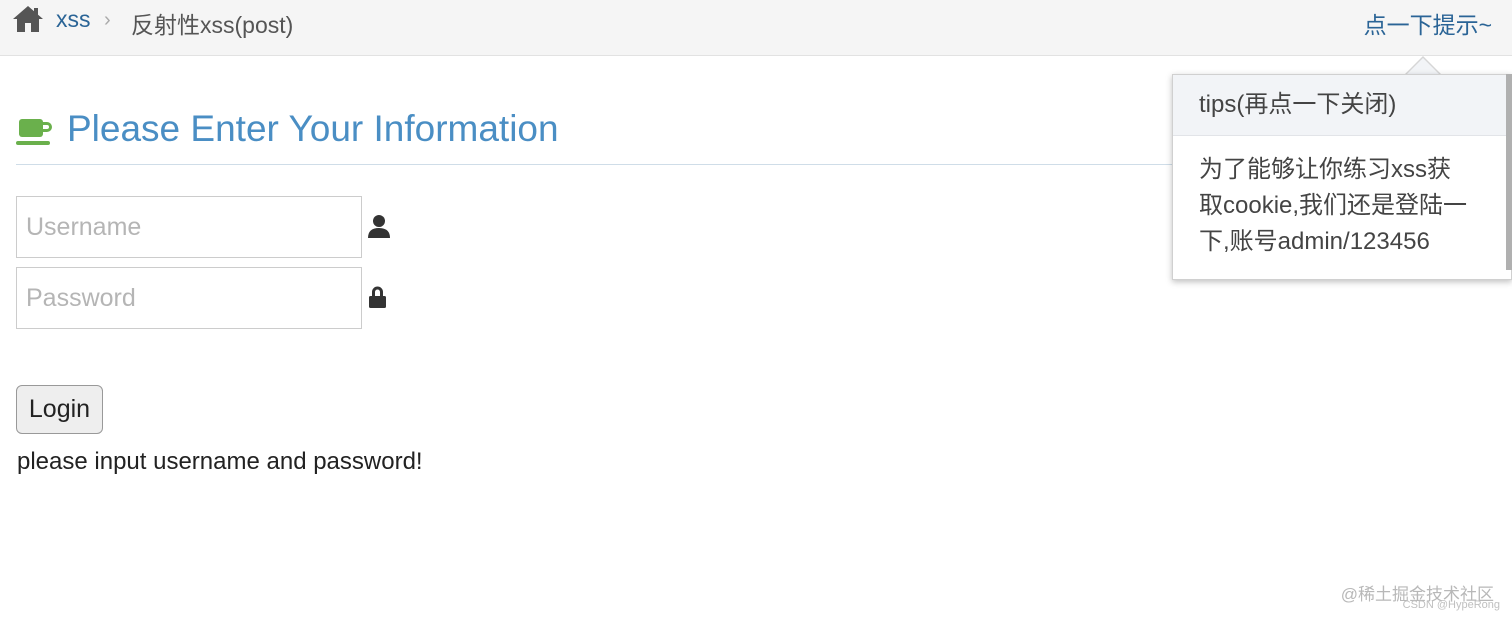 This screenshot has height=620, width=1512. What do you see at coordinates (756, 28) in the screenshot?
I see `breadcrumb-bar: xss › 反射性xss(post) 点一下提示~` at bounding box center [756, 28].